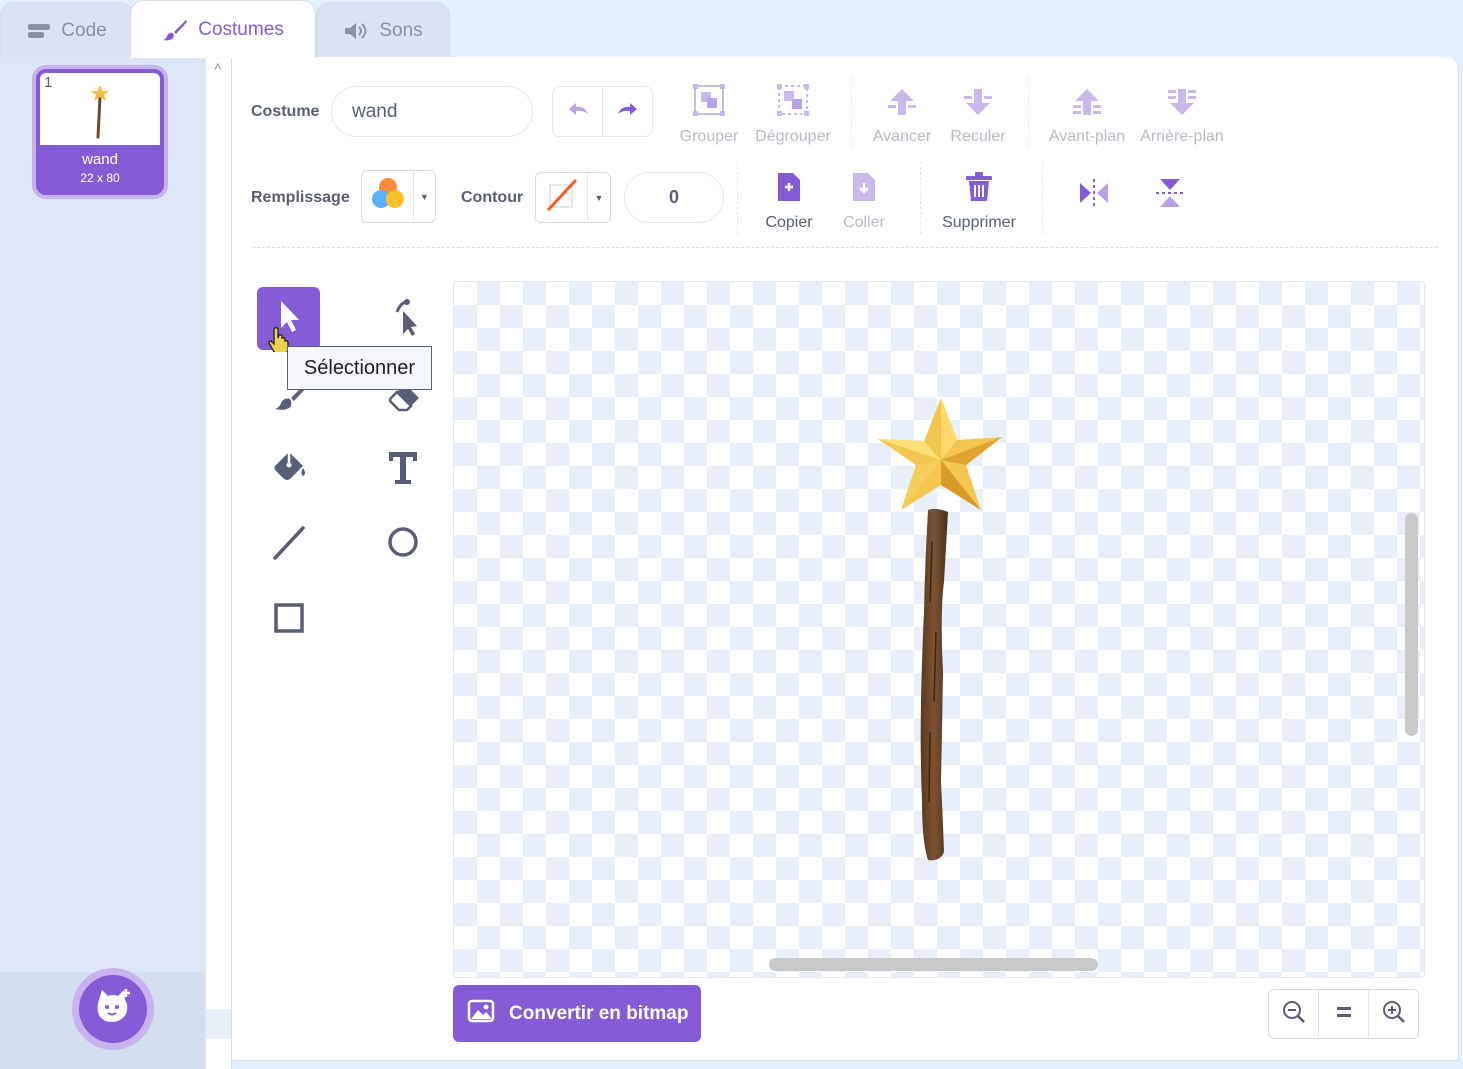 The image size is (1463, 1069). I want to click on outline-label: Contour, so click(492, 197).